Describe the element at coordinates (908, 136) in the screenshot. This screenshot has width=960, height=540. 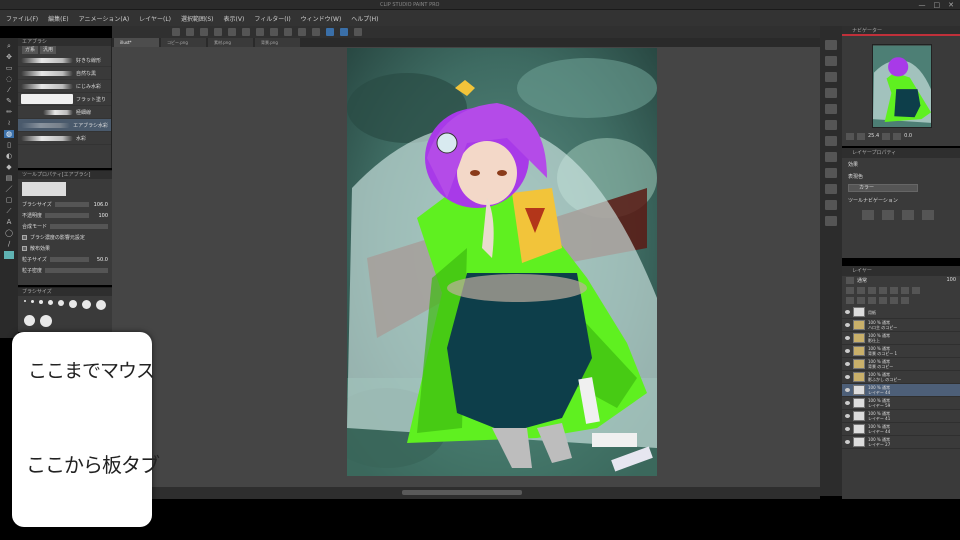
I see `rotation-value: 0.0` at that location.